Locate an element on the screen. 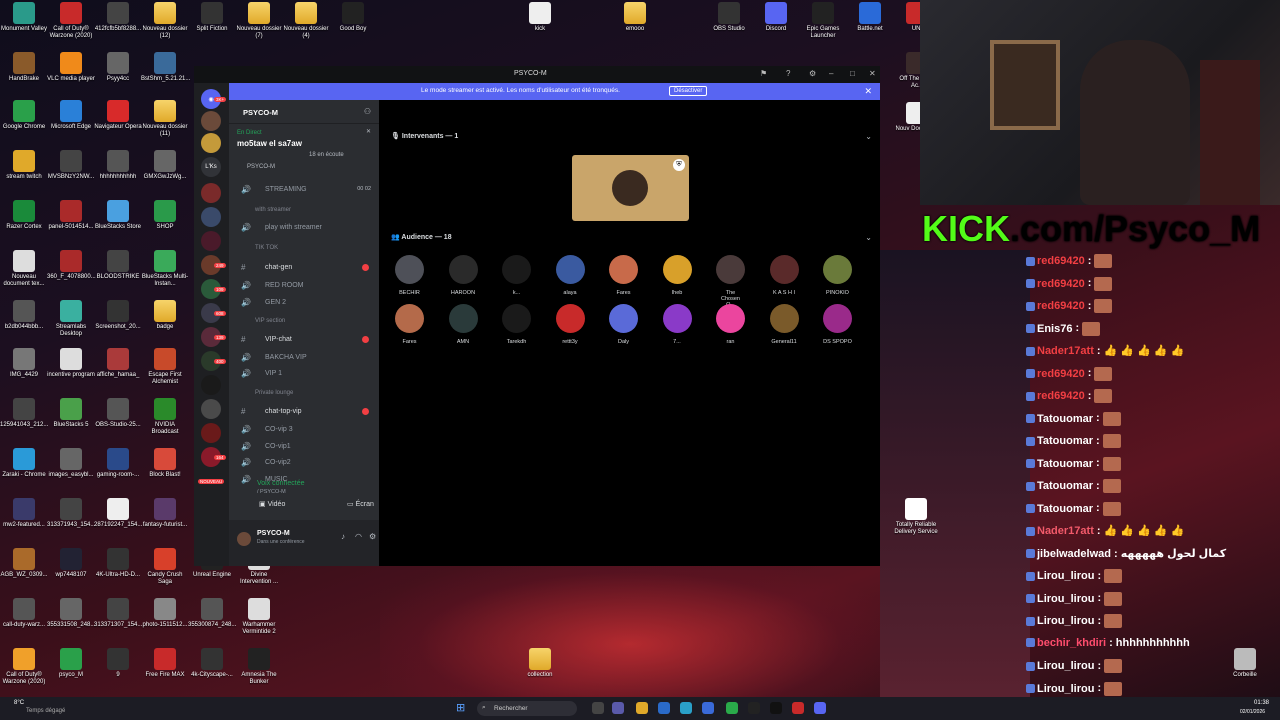 Image resolution: width=1280 pixels, height=720 pixels. taskview-icon is located at coordinates (598, 708).